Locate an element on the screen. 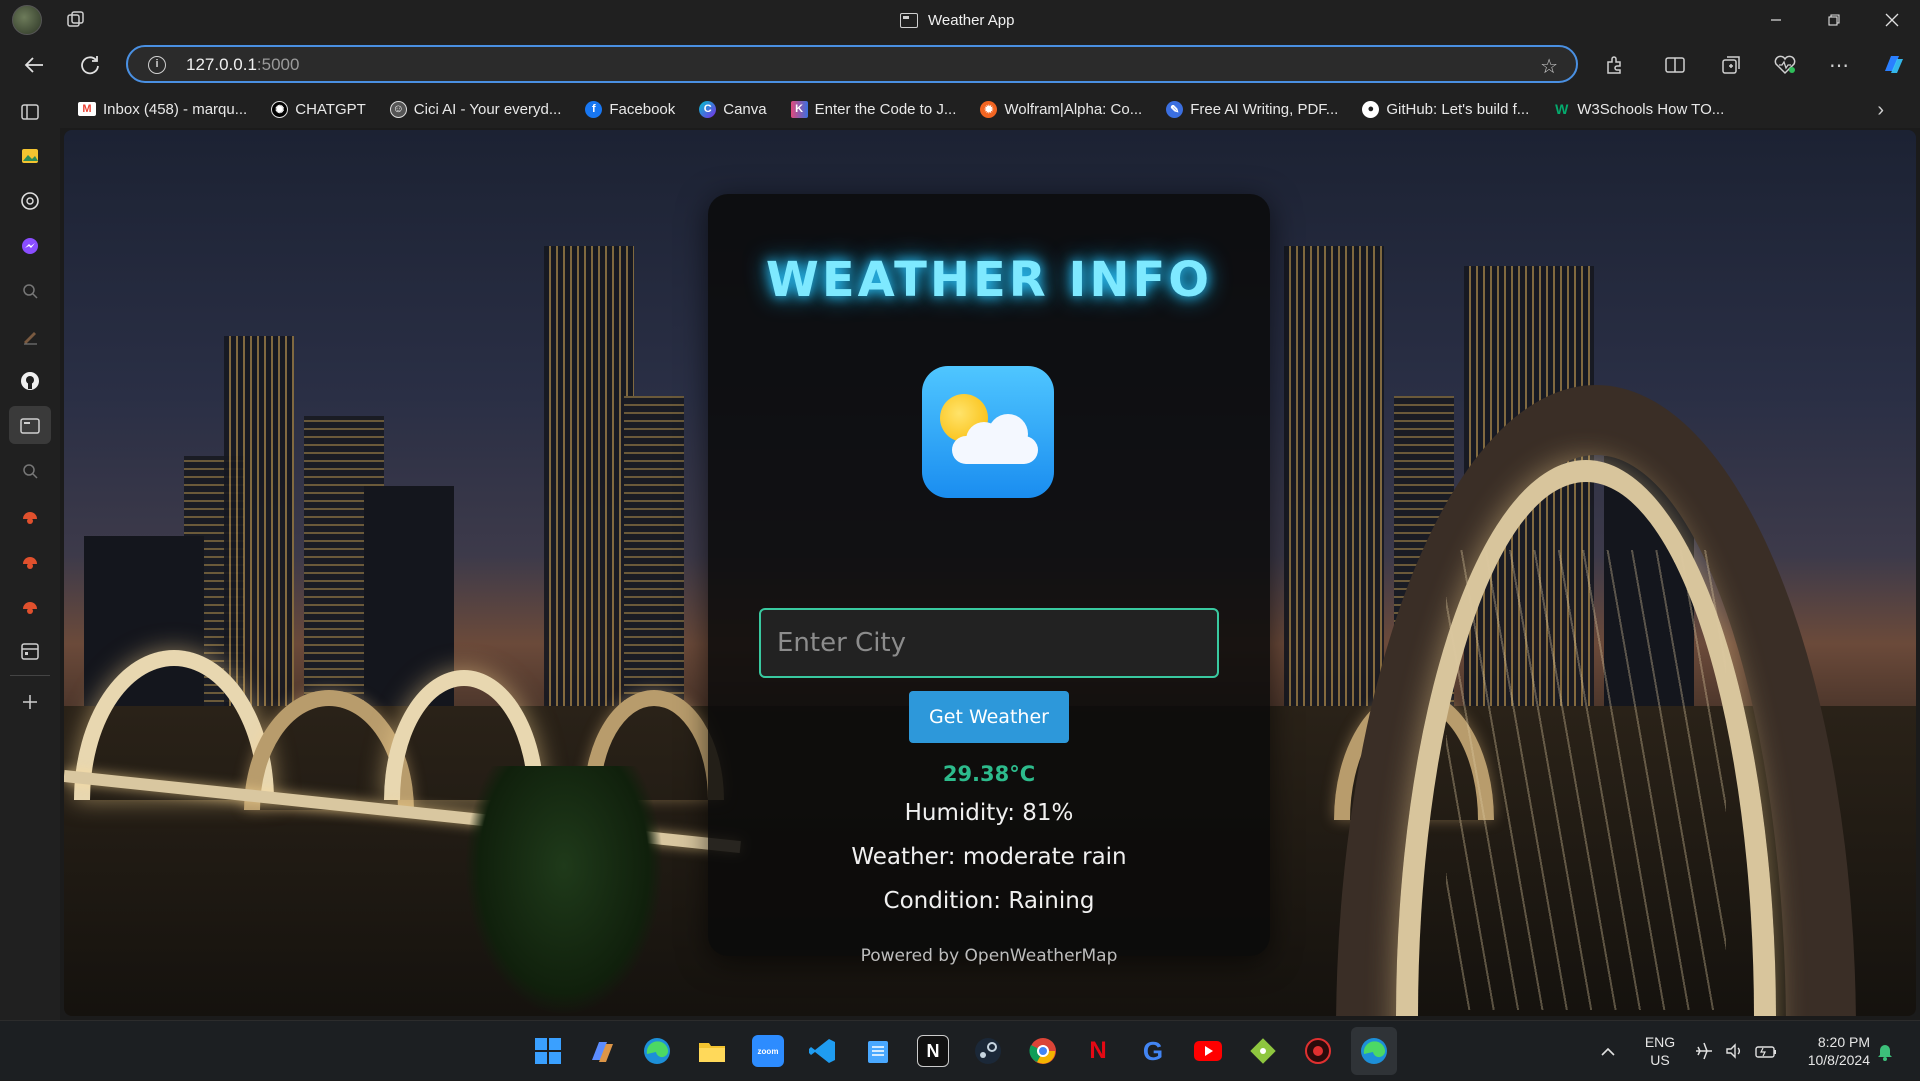 The width and height of the screenshot is (1920, 1081). sidebar-calendar-icon is located at coordinates (30, 651).